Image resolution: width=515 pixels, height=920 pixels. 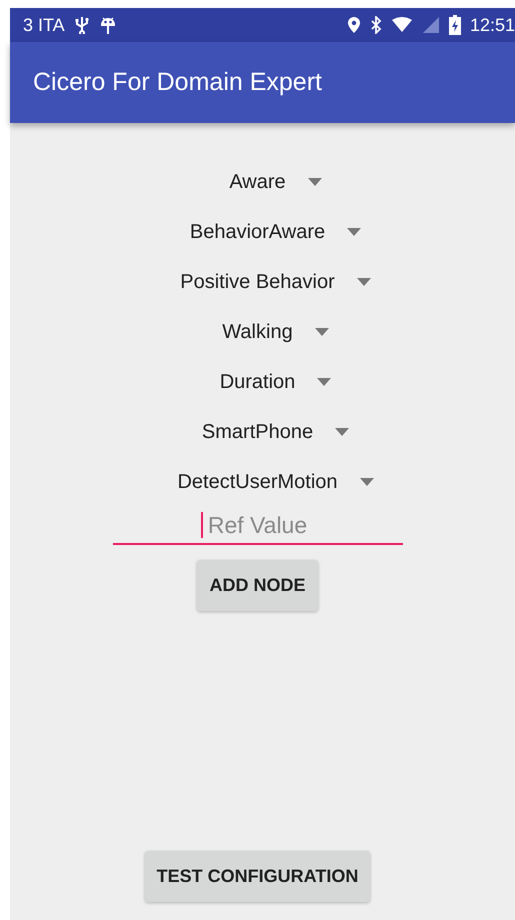 I want to click on add-node-button: ADD NODE, so click(x=257, y=585).